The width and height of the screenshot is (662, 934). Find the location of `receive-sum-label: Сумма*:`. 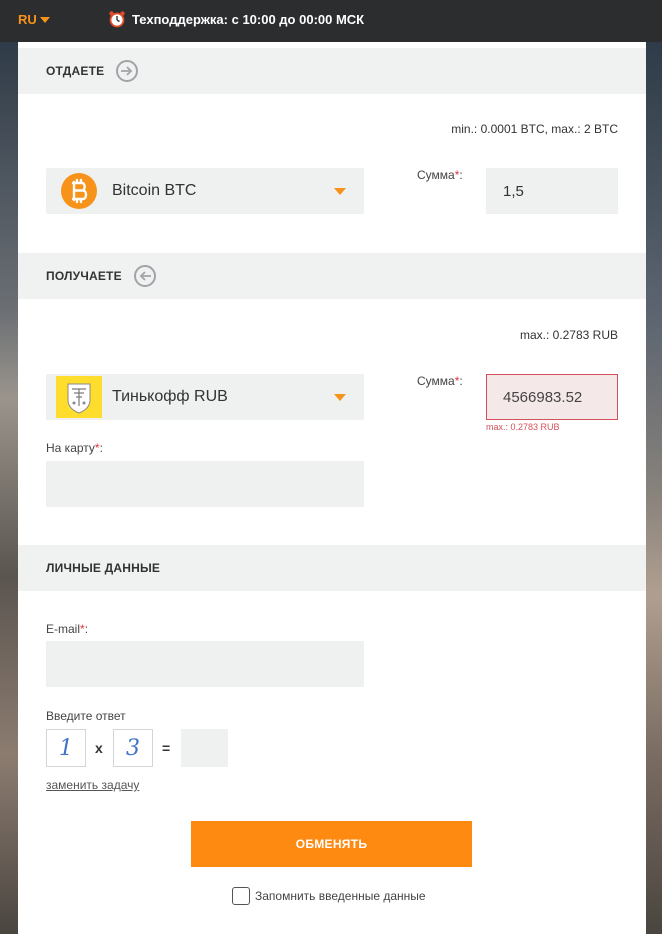

receive-sum-label: Сумма*: is located at coordinates (440, 381).